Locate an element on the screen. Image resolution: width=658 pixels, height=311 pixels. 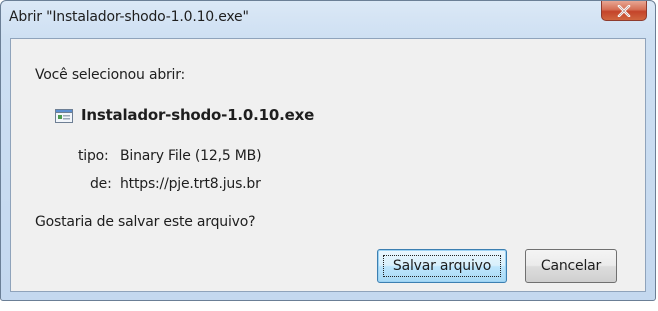
type-label: tipo: is located at coordinates (93, 156).